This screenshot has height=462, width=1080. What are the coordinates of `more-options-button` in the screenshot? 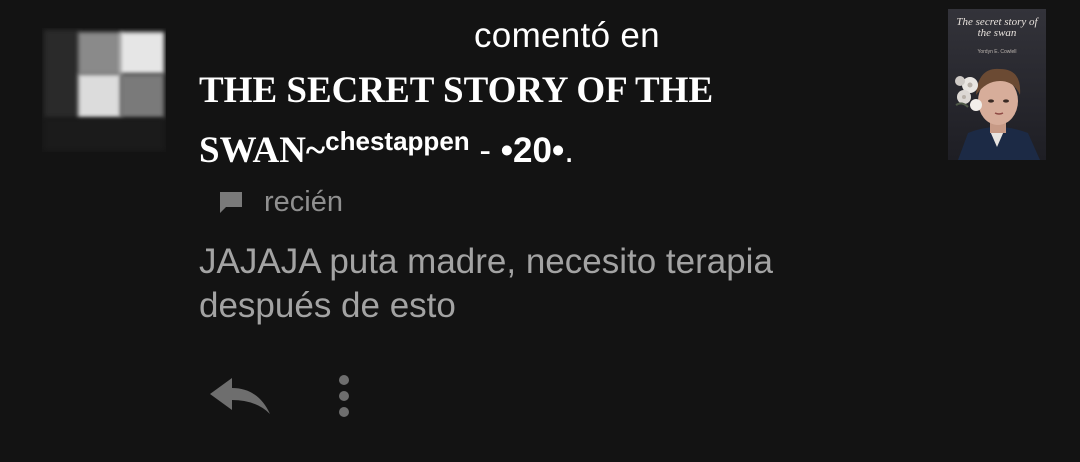 It's located at (344, 398).